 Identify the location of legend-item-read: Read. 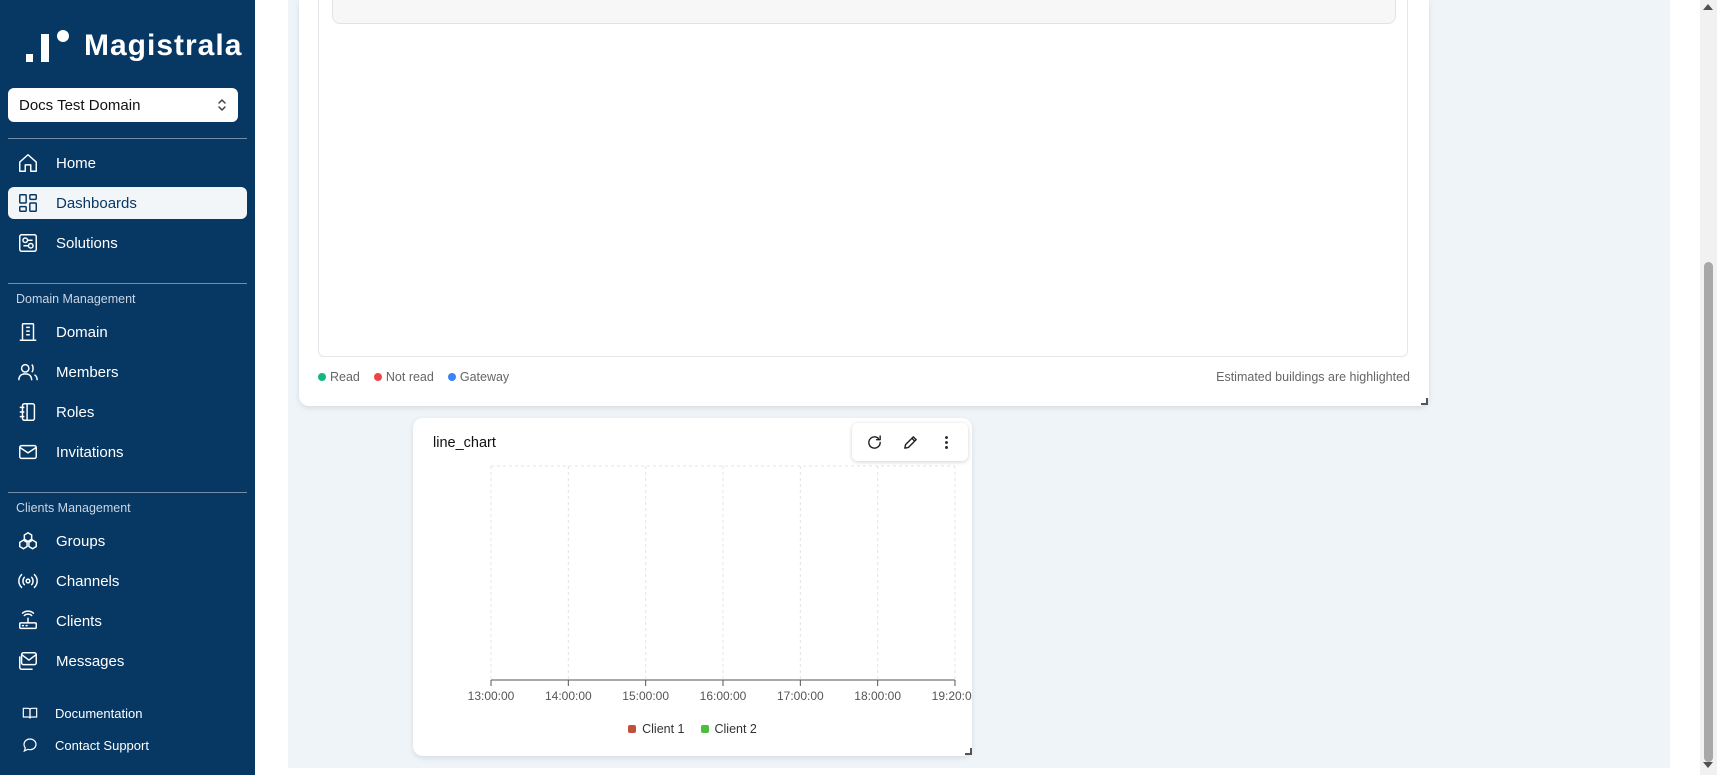
(339, 377).